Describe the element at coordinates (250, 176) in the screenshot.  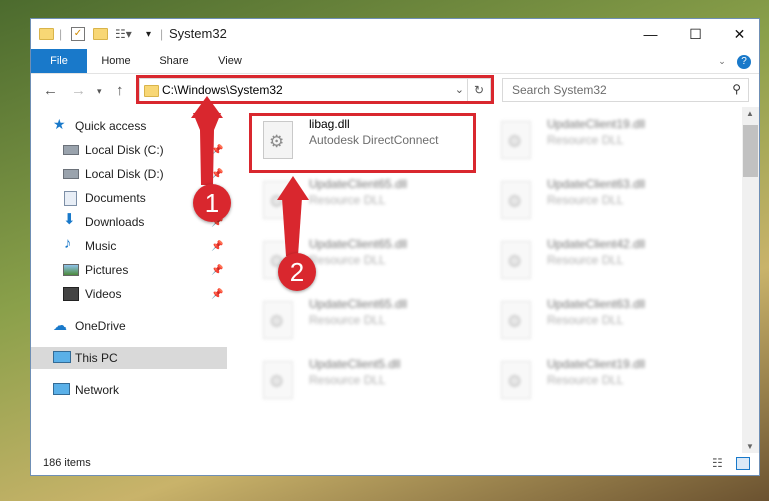
I see `annotation-arrows` at that location.